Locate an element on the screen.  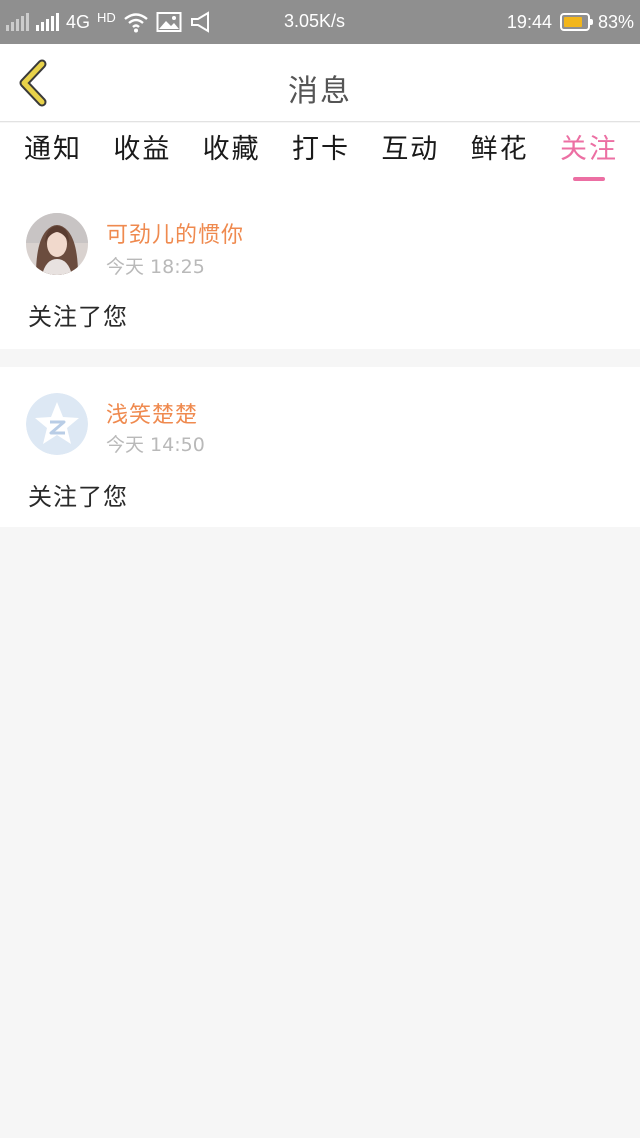
tab-favorites: 收藏 is located at coordinates (232, 154).